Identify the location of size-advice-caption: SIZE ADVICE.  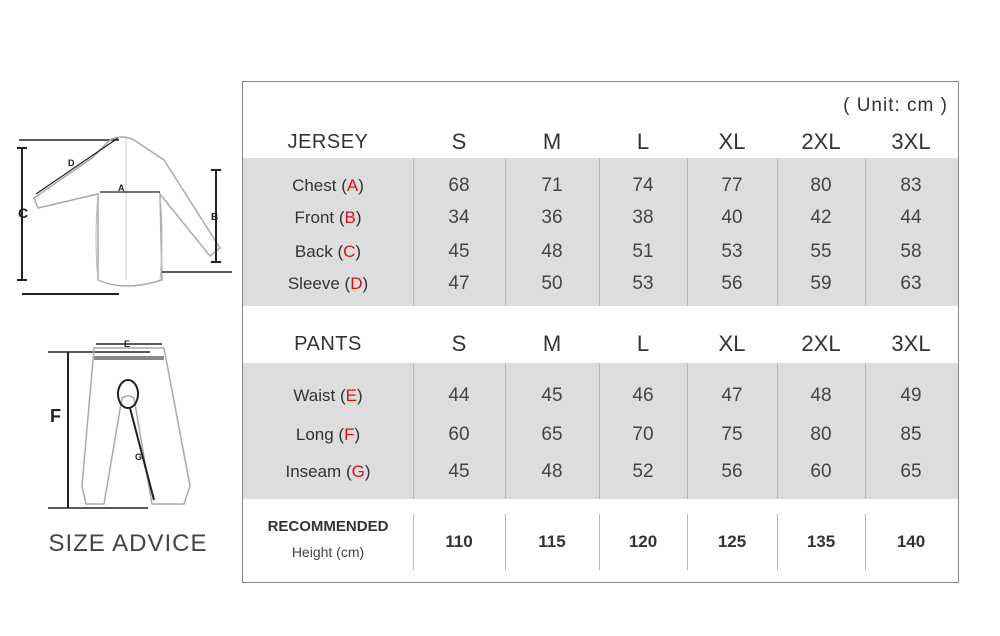
(128, 543).